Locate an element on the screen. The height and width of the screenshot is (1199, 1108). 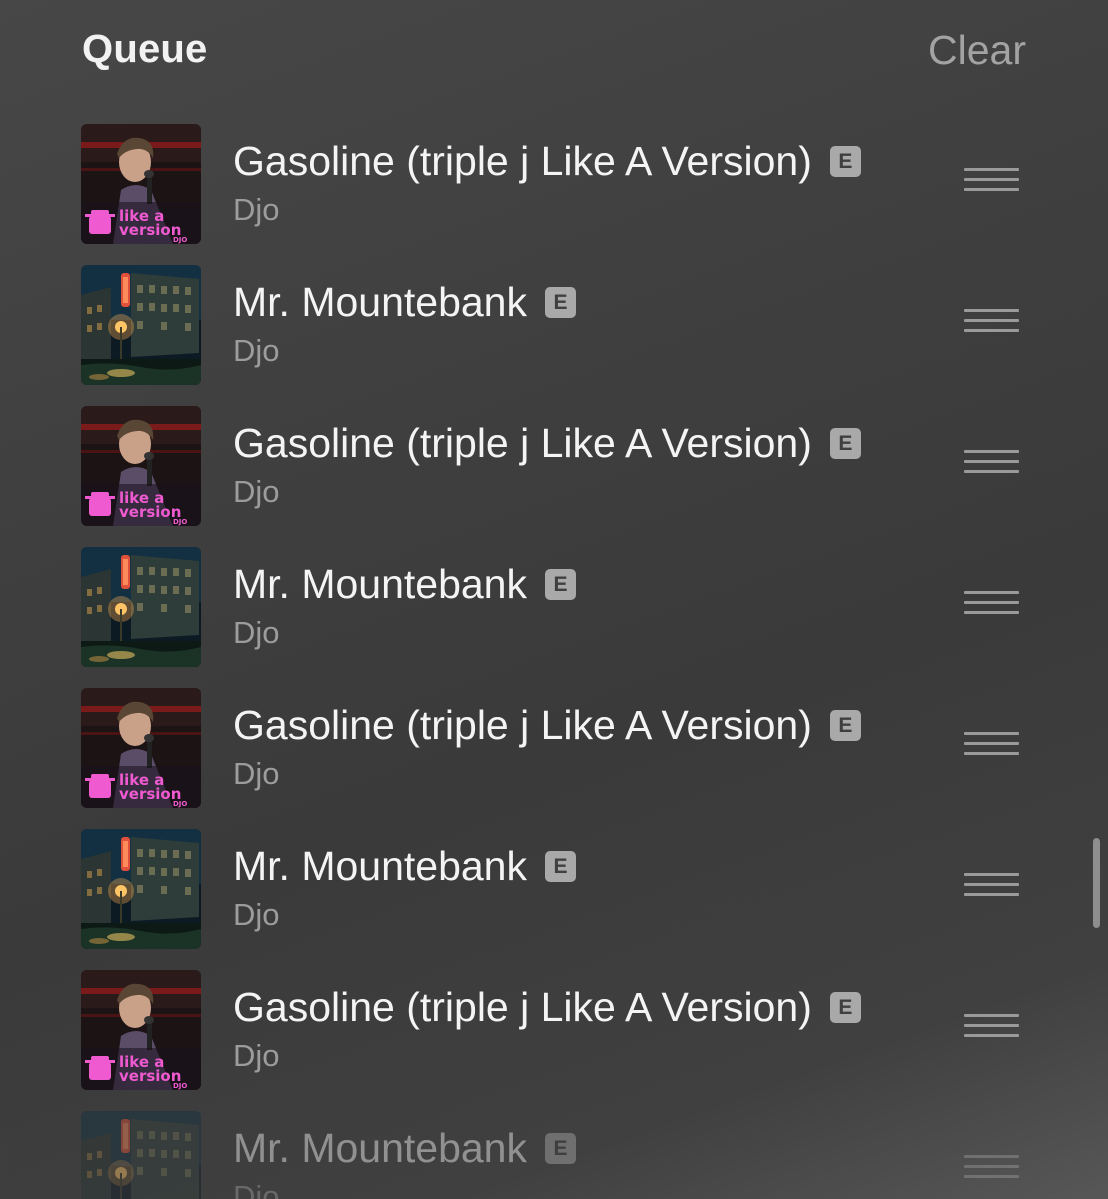
scroll-indicator is located at coordinates (1096, 883).